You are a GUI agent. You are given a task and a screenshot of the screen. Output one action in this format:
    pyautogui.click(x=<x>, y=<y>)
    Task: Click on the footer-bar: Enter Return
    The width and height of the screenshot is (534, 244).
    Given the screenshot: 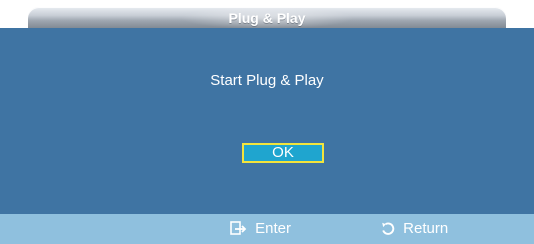 What is the action you would take?
    pyautogui.click(x=267, y=229)
    